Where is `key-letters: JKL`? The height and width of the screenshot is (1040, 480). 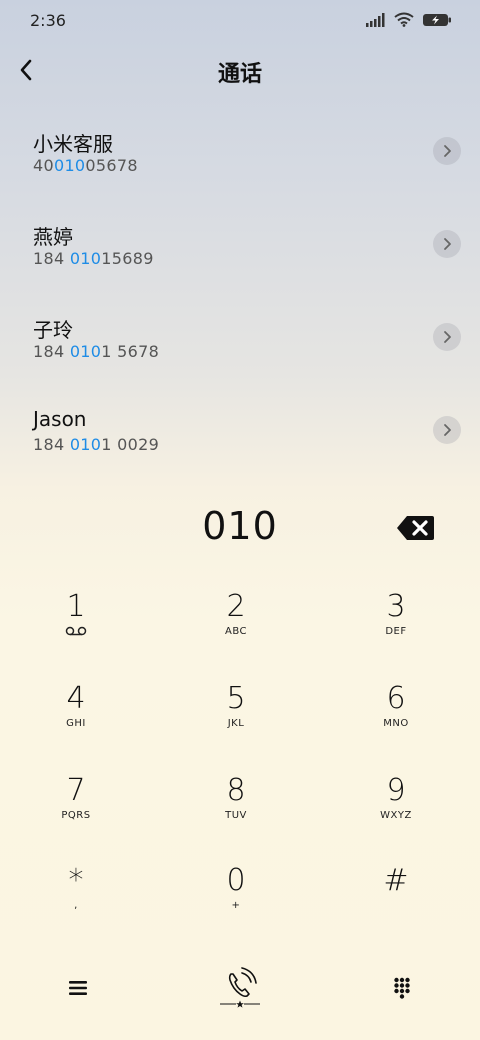
key-letters: JKL is located at coordinates (236, 723).